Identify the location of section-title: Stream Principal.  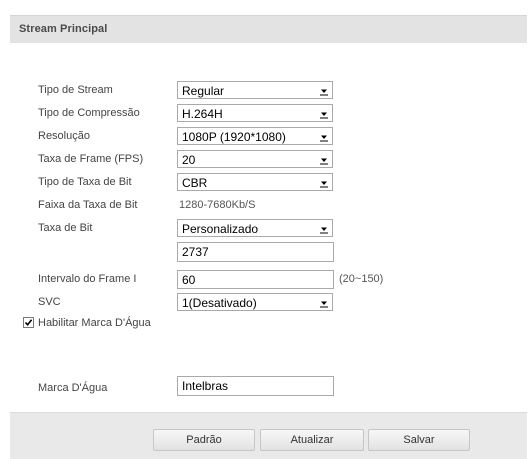
(63, 29).